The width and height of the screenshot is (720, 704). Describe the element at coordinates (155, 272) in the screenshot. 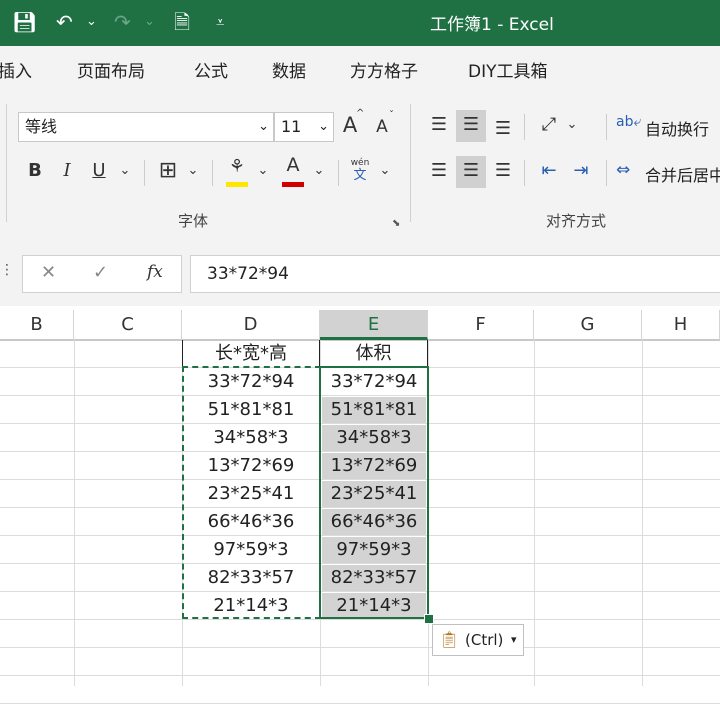

I see `insert-function-button: fx` at that location.